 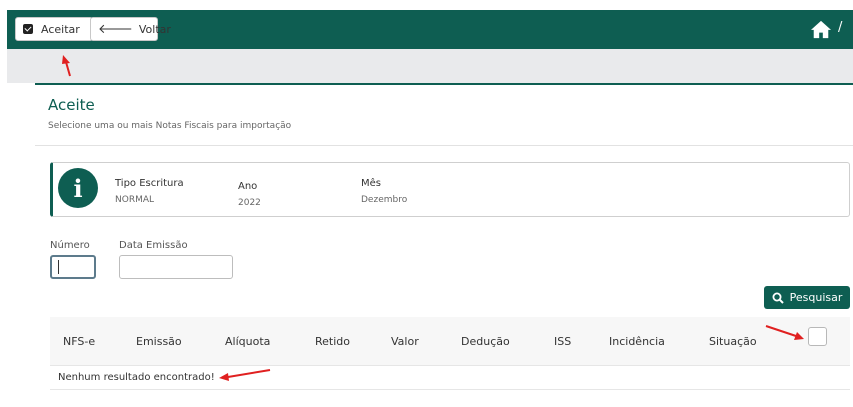 What do you see at coordinates (562, 341) in the screenshot?
I see `col-iss: ISS` at bounding box center [562, 341].